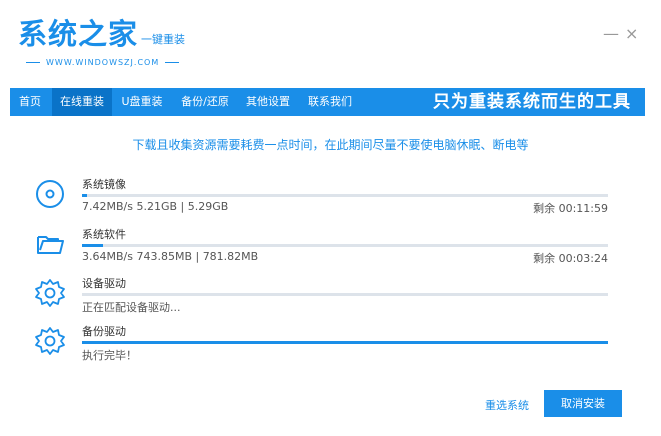 Image resolution: width=661 pixels, height=436 pixels. I want to click on logo-url-text: WWW.WINDOWSZJ.COM, so click(103, 62).